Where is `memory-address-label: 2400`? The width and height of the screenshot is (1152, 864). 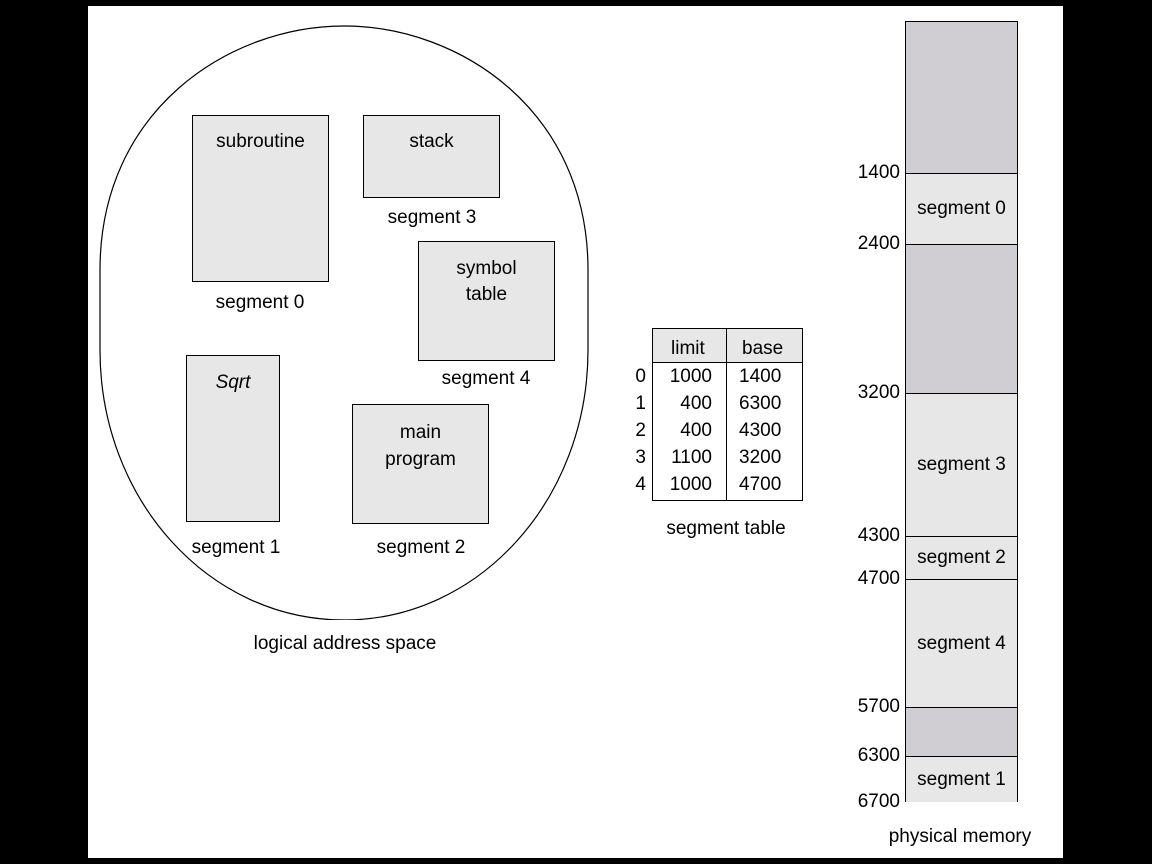 memory-address-label: 2400 is located at coordinates (878, 243).